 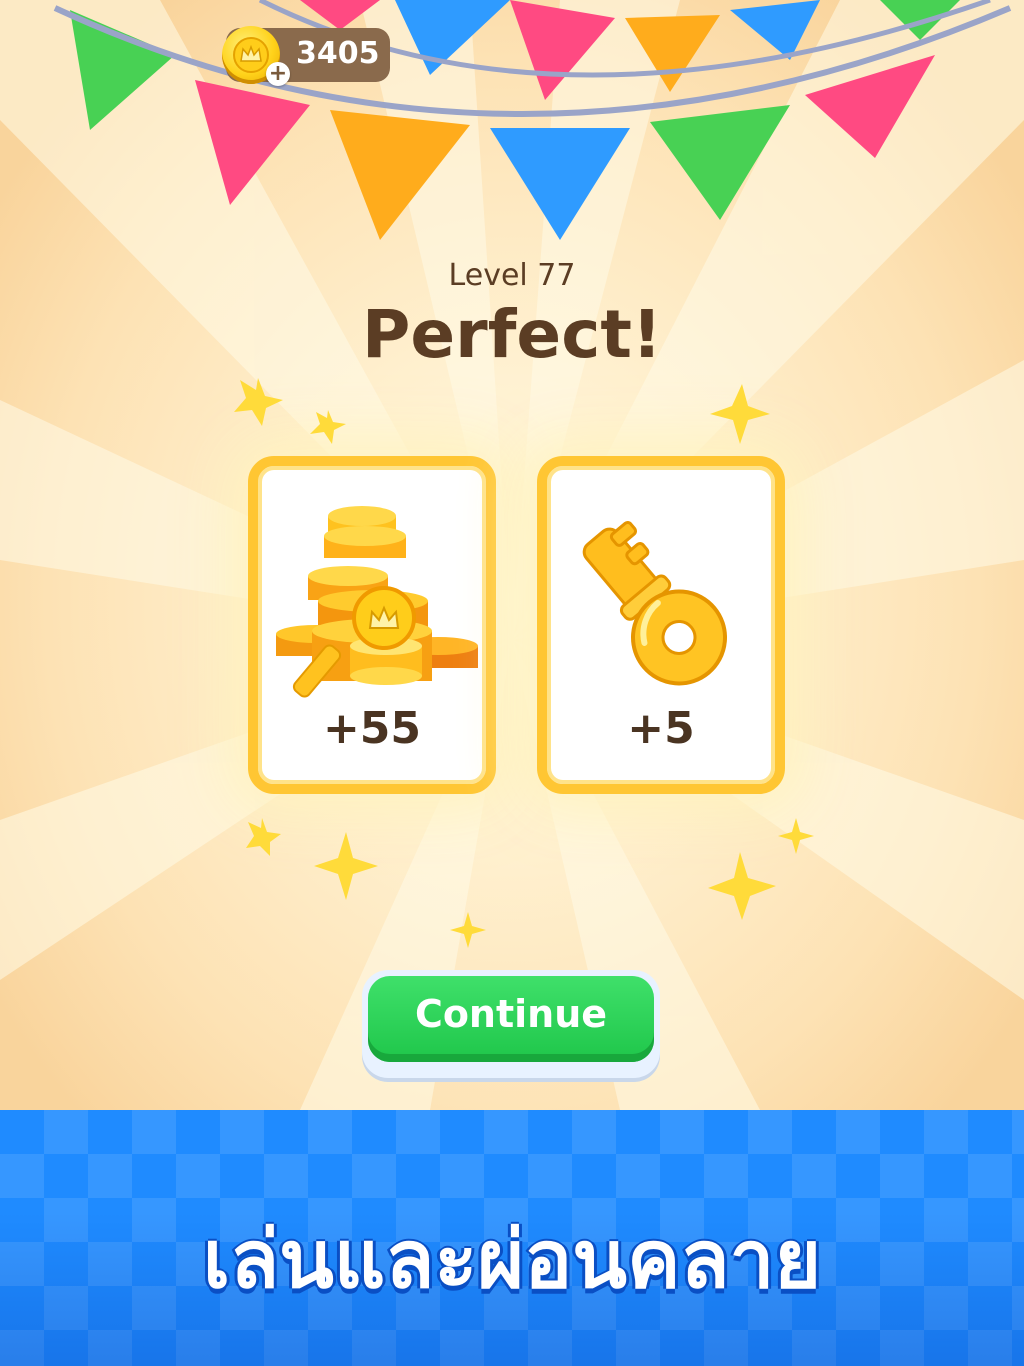 I want to click on continue-button: Continue, so click(x=511, y=1024).